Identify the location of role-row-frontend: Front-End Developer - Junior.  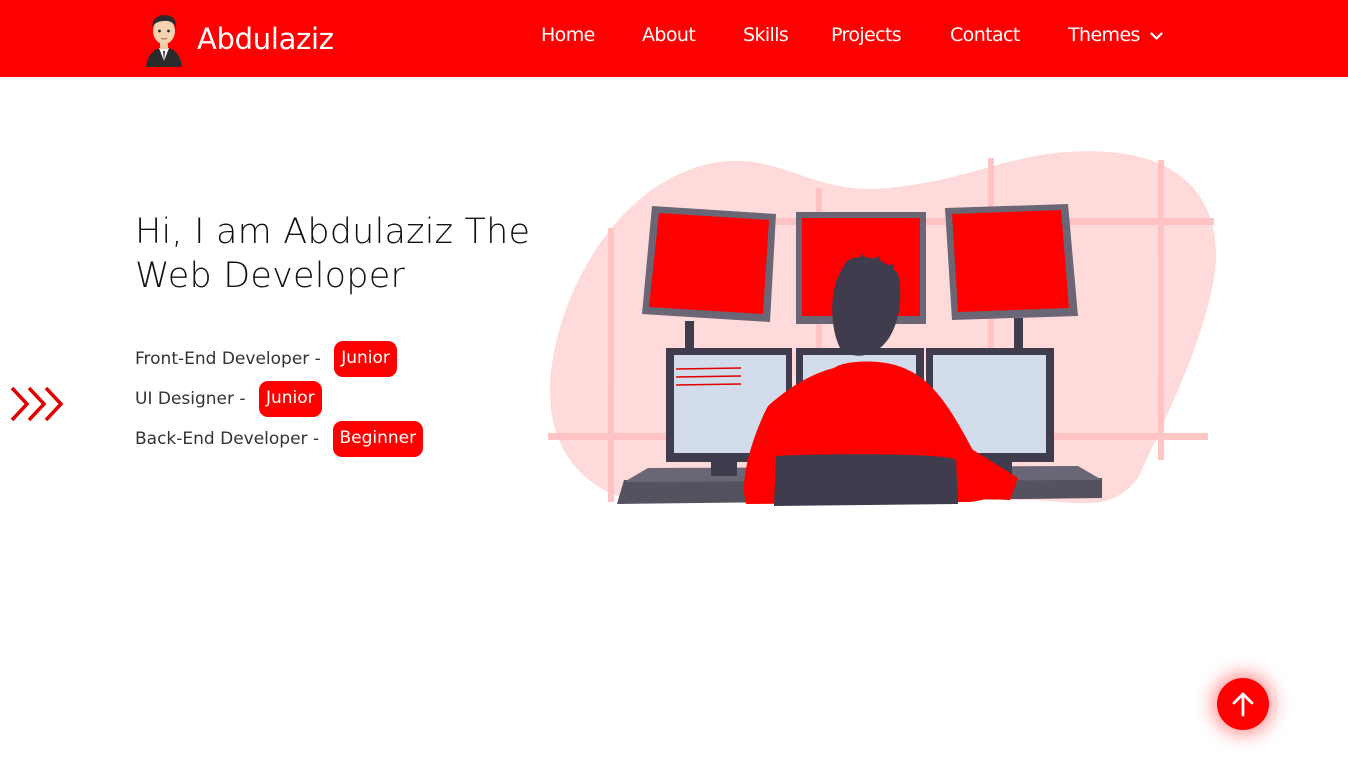
(266, 359).